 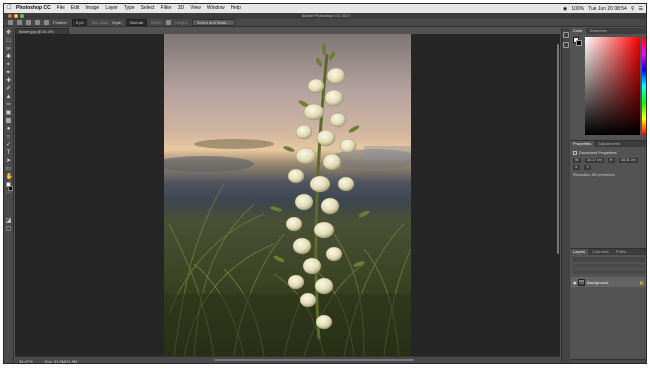 I want to click on dodge-tool-icon: ○, so click(x=9, y=137).